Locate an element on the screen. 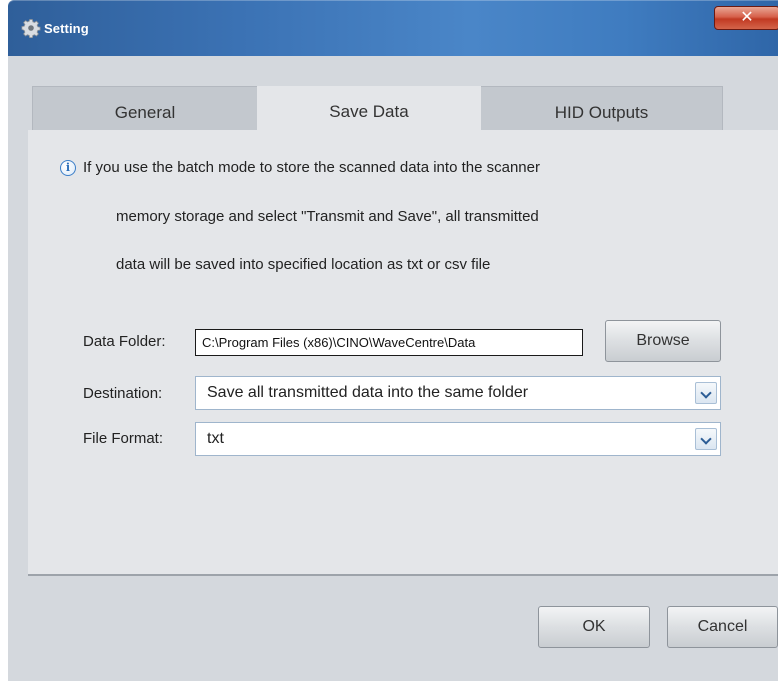 This screenshot has width=778, height=681. ok-button: OK is located at coordinates (594, 627).